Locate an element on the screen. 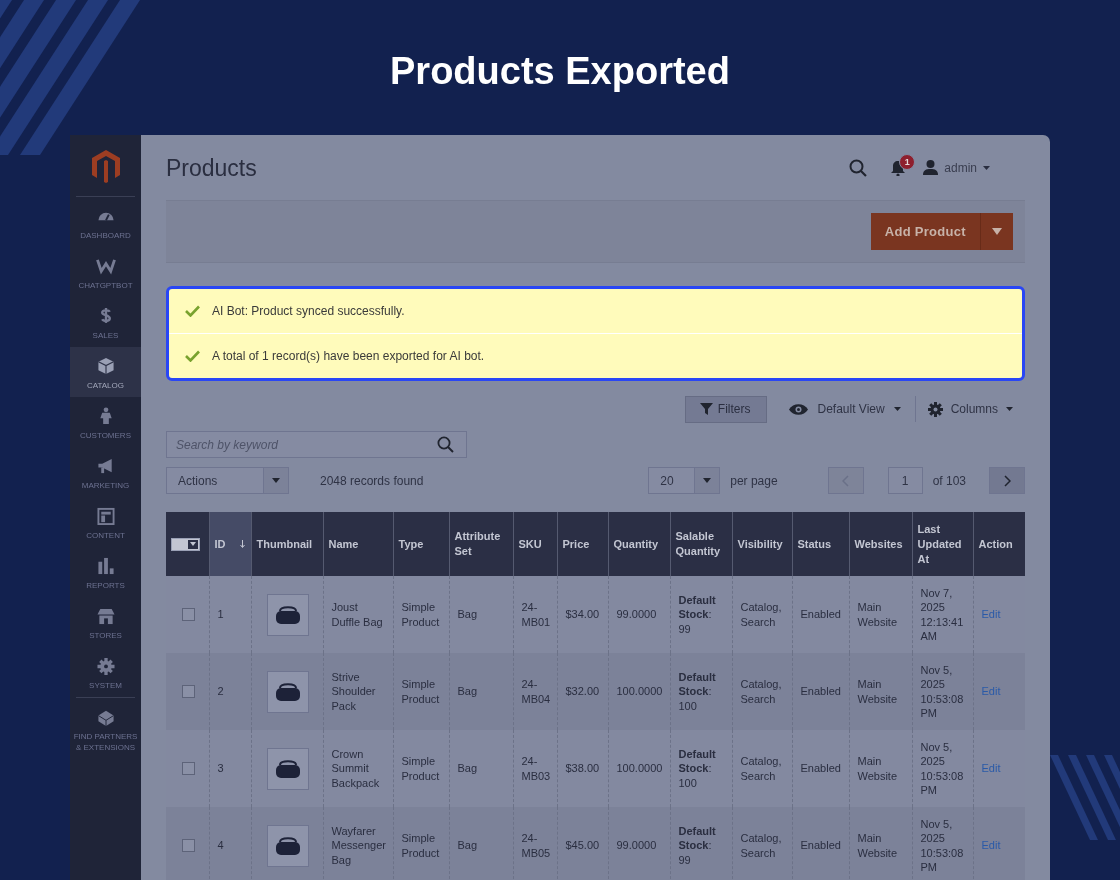 The height and width of the screenshot is (880, 1120). table-cell: Joust Duffle Bag is located at coordinates (357, 614).